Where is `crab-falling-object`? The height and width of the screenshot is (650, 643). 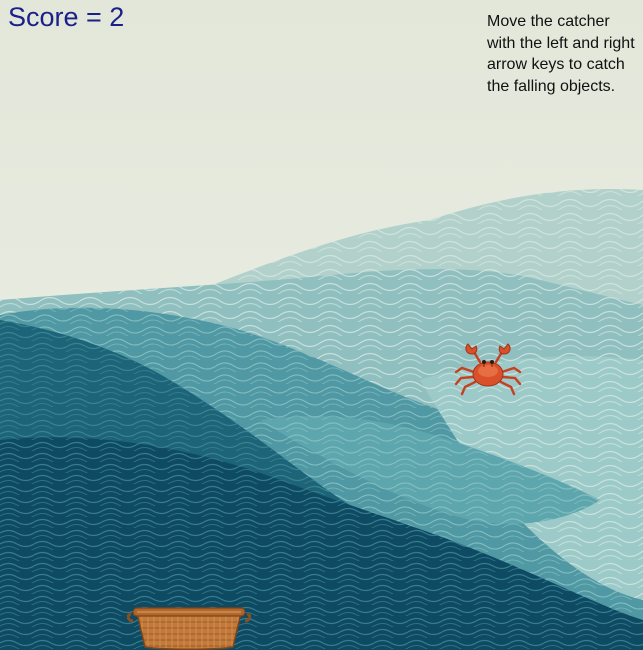 crab-falling-object is located at coordinates (488, 369).